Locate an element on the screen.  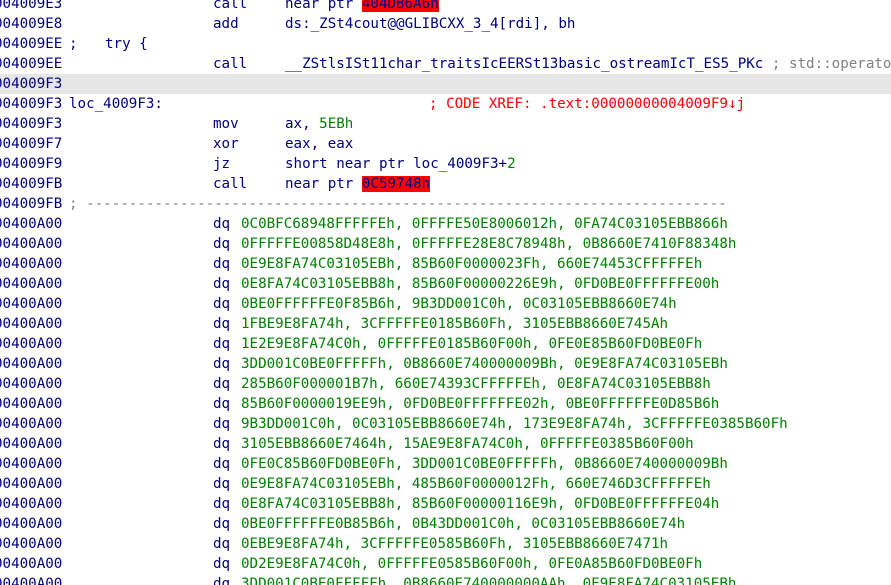
listing-line: 004009F9 jz short near ptr loc_4009F3+2 is located at coordinates (445, 164).